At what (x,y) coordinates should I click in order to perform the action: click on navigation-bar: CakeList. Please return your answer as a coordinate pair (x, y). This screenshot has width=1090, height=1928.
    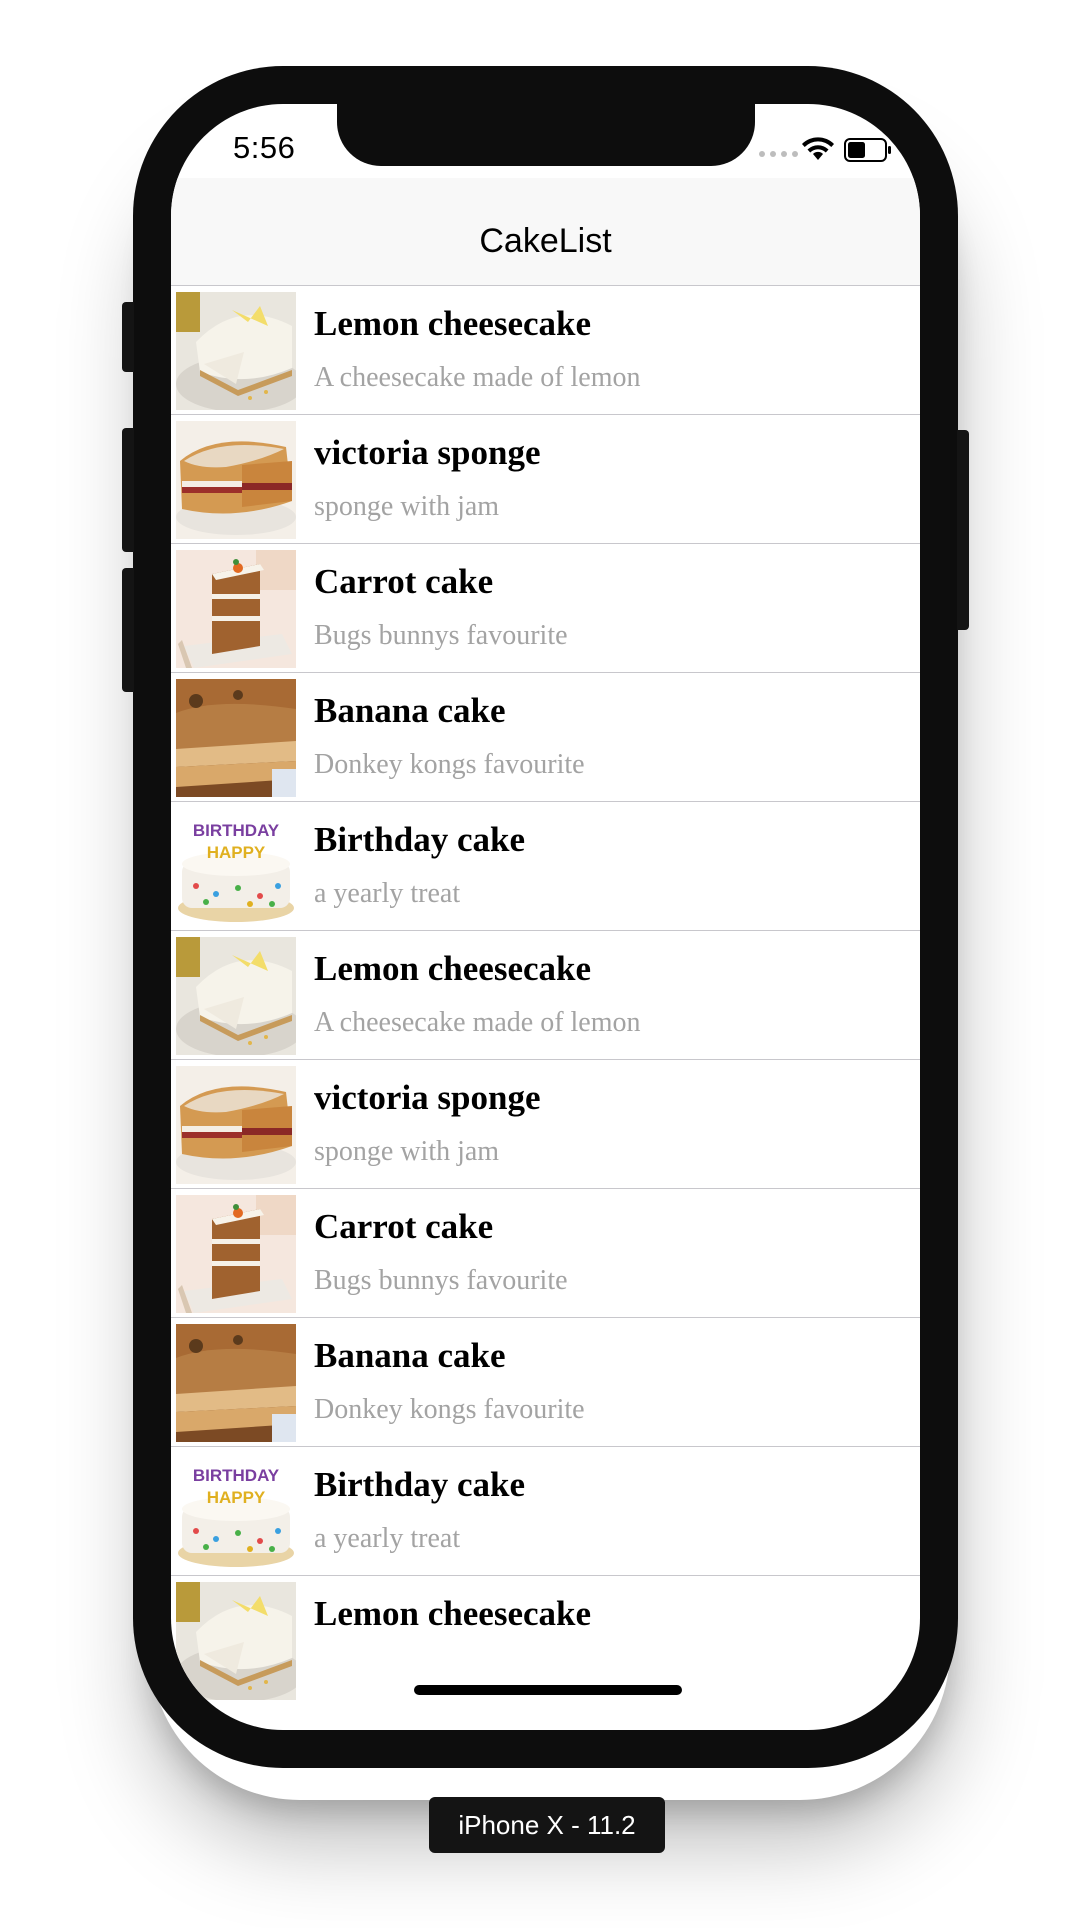
    Looking at the image, I should click on (545, 232).